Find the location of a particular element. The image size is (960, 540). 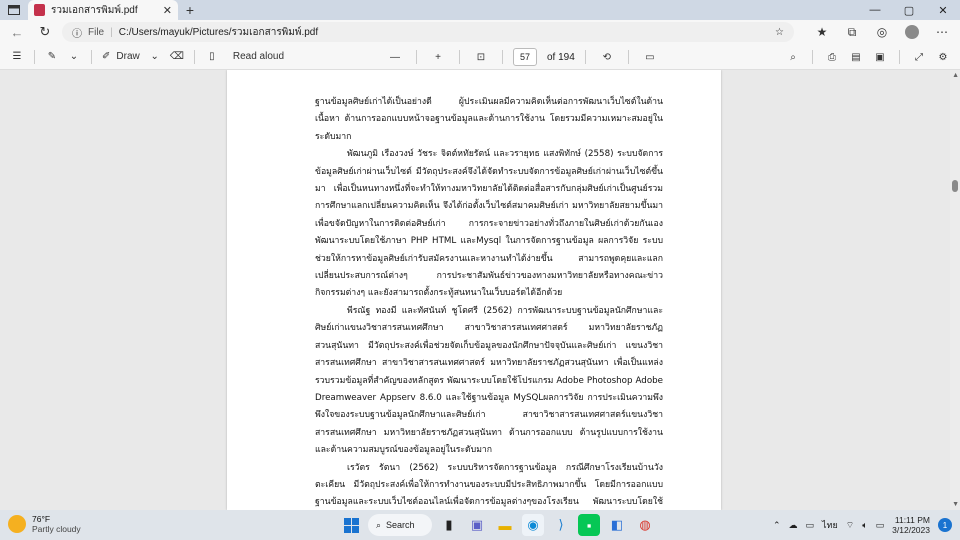

collections-icon: ⧉ is located at coordinates (852, 32).